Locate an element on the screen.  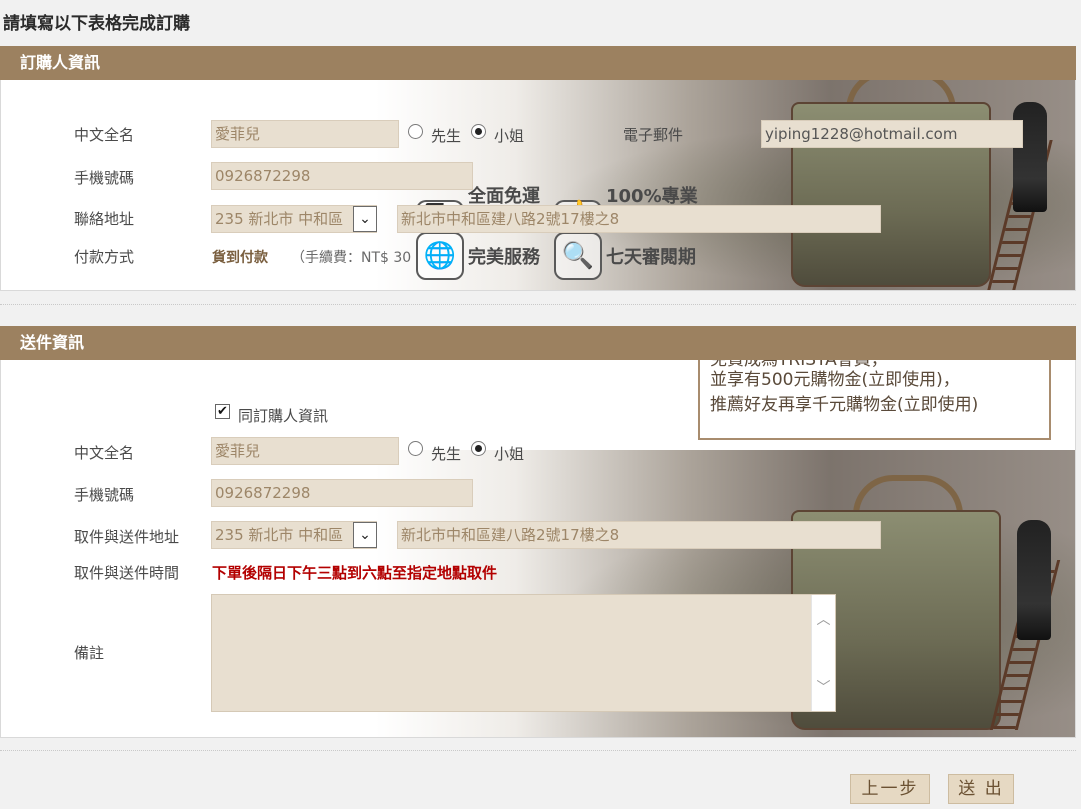
buyer-phone-label: 手機號碼 is located at coordinates (104, 178).